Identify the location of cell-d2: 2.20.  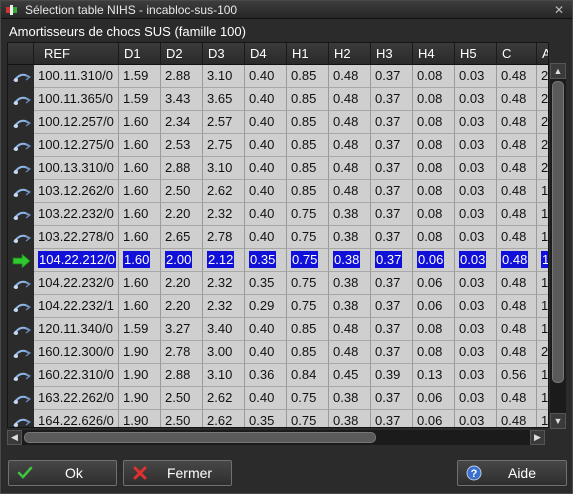
(182, 283).